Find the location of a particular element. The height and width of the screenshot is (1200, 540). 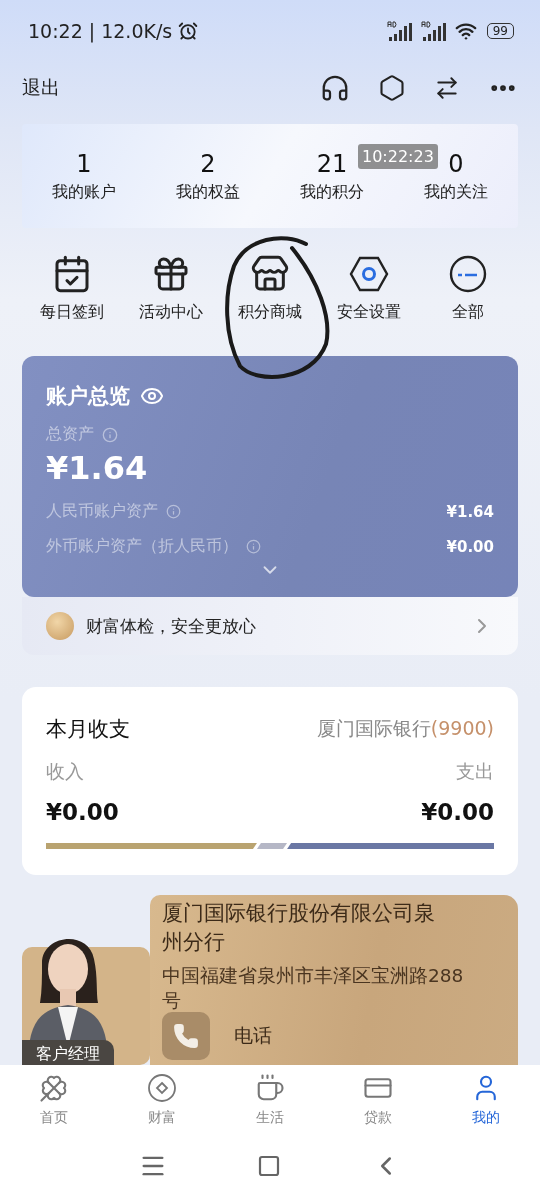

shortcut-button: 安全设置 is located at coordinates (369, 294).